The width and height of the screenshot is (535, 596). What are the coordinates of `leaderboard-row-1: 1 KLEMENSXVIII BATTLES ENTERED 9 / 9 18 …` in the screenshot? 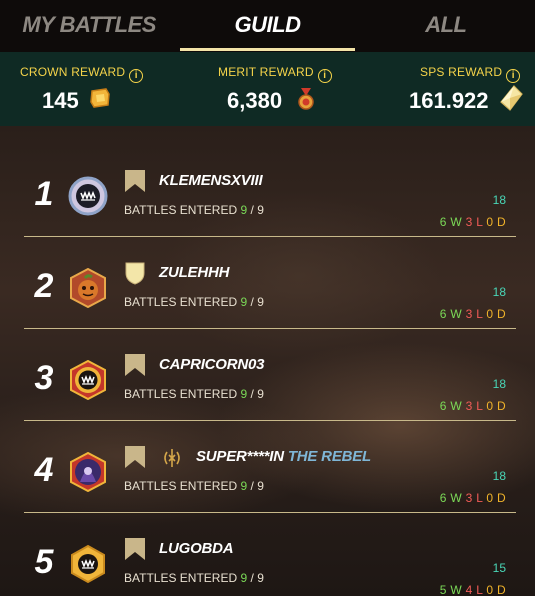 It's located at (270, 191).